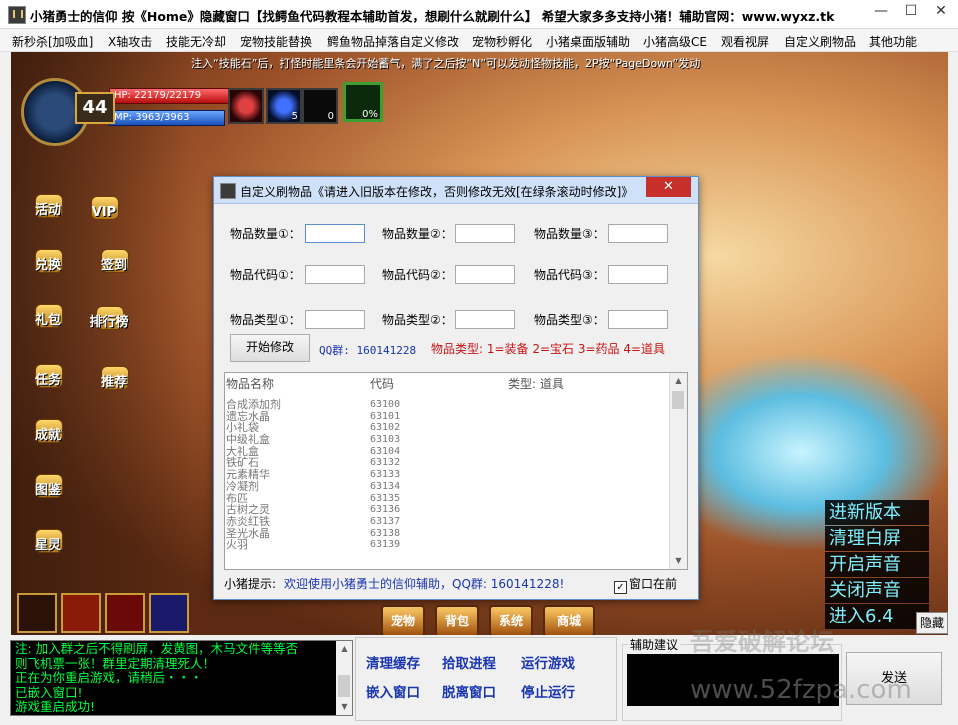  What do you see at coordinates (548, 691) in the screenshot?
I see `stop-running-button: 停止运行` at bounding box center [548, 691].